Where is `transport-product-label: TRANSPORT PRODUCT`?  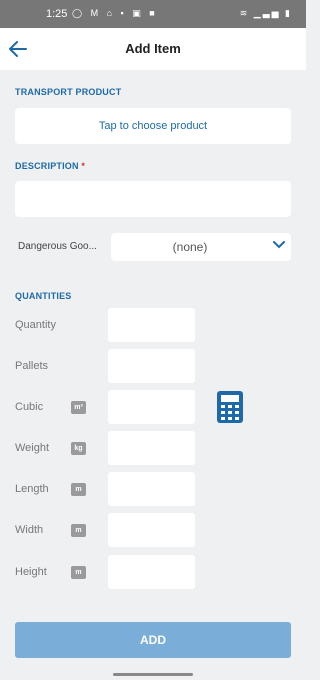 transport-product-label: TRANSPORT PRODUCT is located at coordinates (68, 92).